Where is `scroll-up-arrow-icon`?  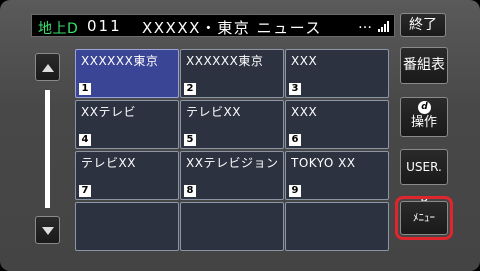
scroll-up-arrow-icon is located at coordinates (48, 68).